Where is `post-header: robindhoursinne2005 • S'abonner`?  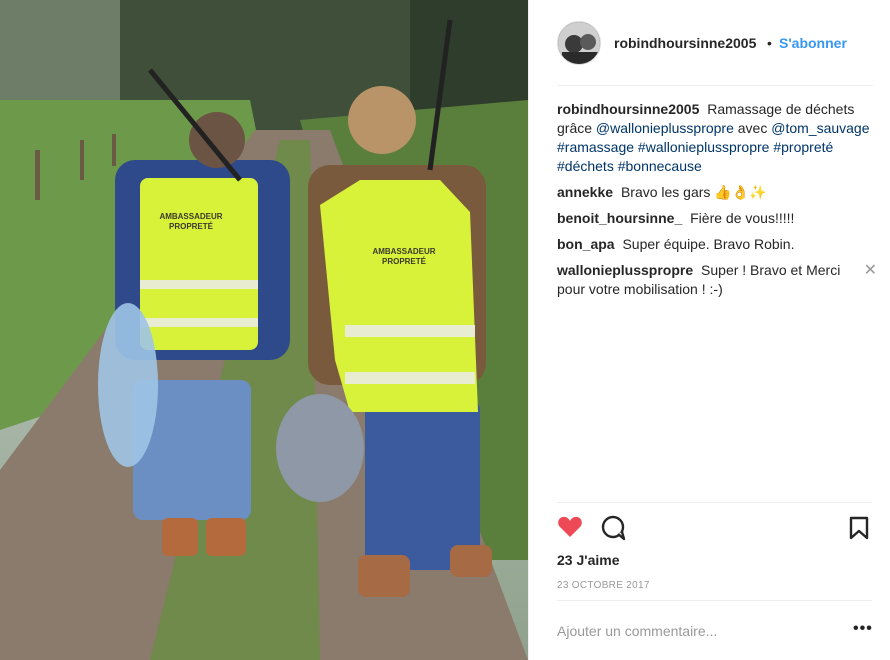 post-header: robindhoursinne2005 • S'abonner is located at coordinates (709, 43).